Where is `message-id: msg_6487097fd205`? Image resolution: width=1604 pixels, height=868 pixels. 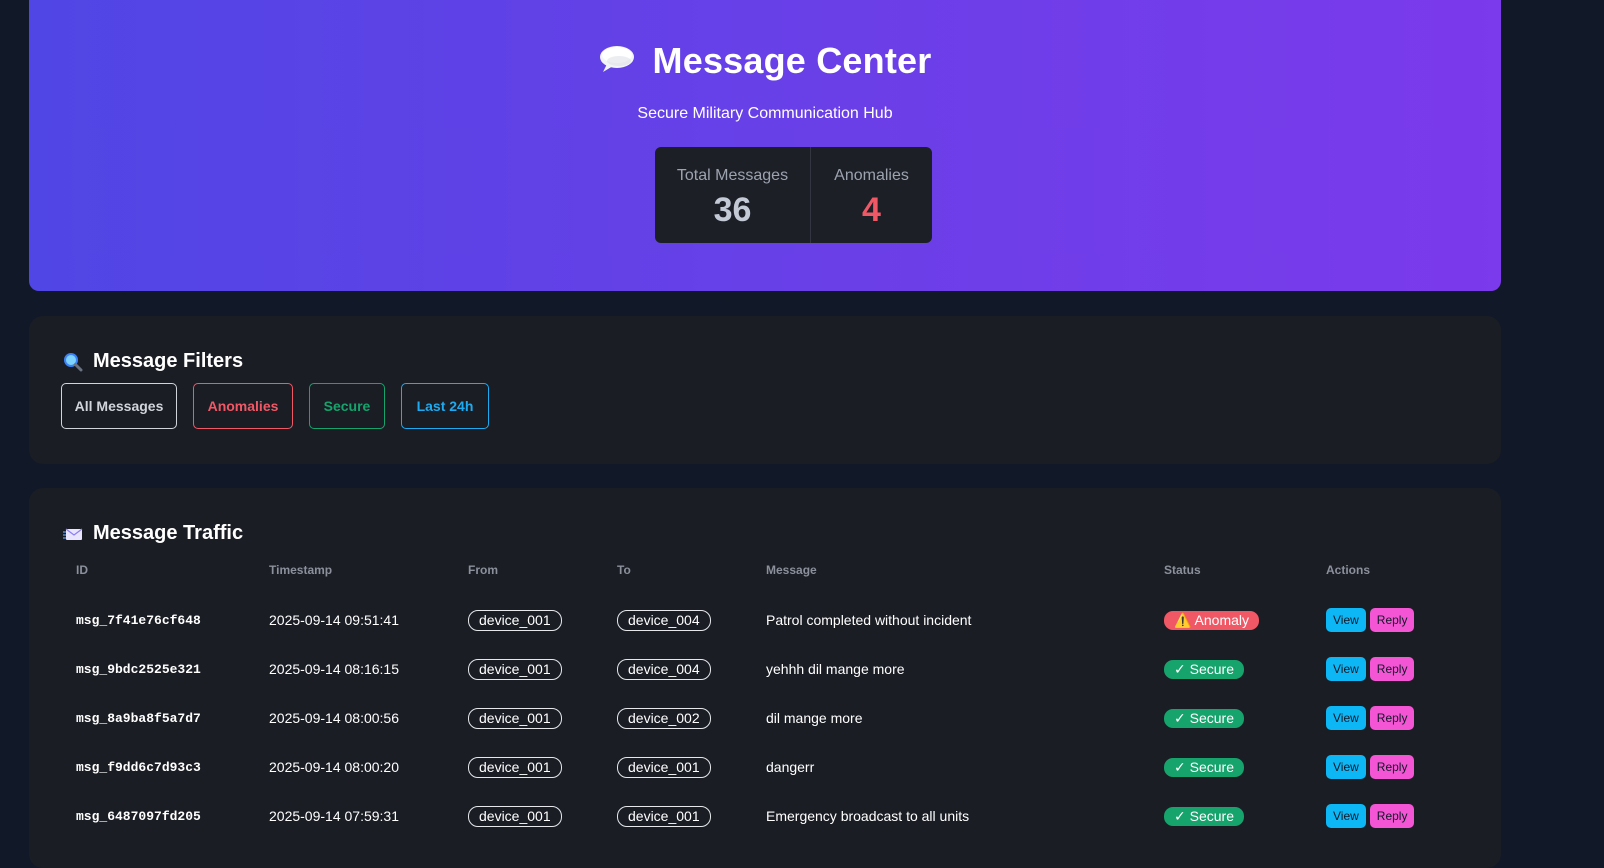
message-id: msg_6487097fd205 is located at coordinates (138, 816).